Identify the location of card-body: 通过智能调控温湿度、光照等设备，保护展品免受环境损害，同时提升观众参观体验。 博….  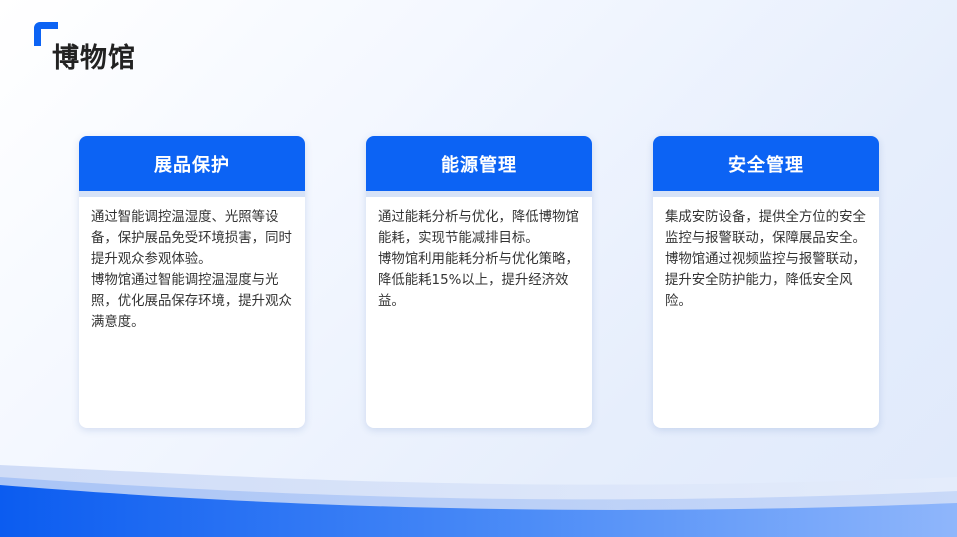
(192, 265).